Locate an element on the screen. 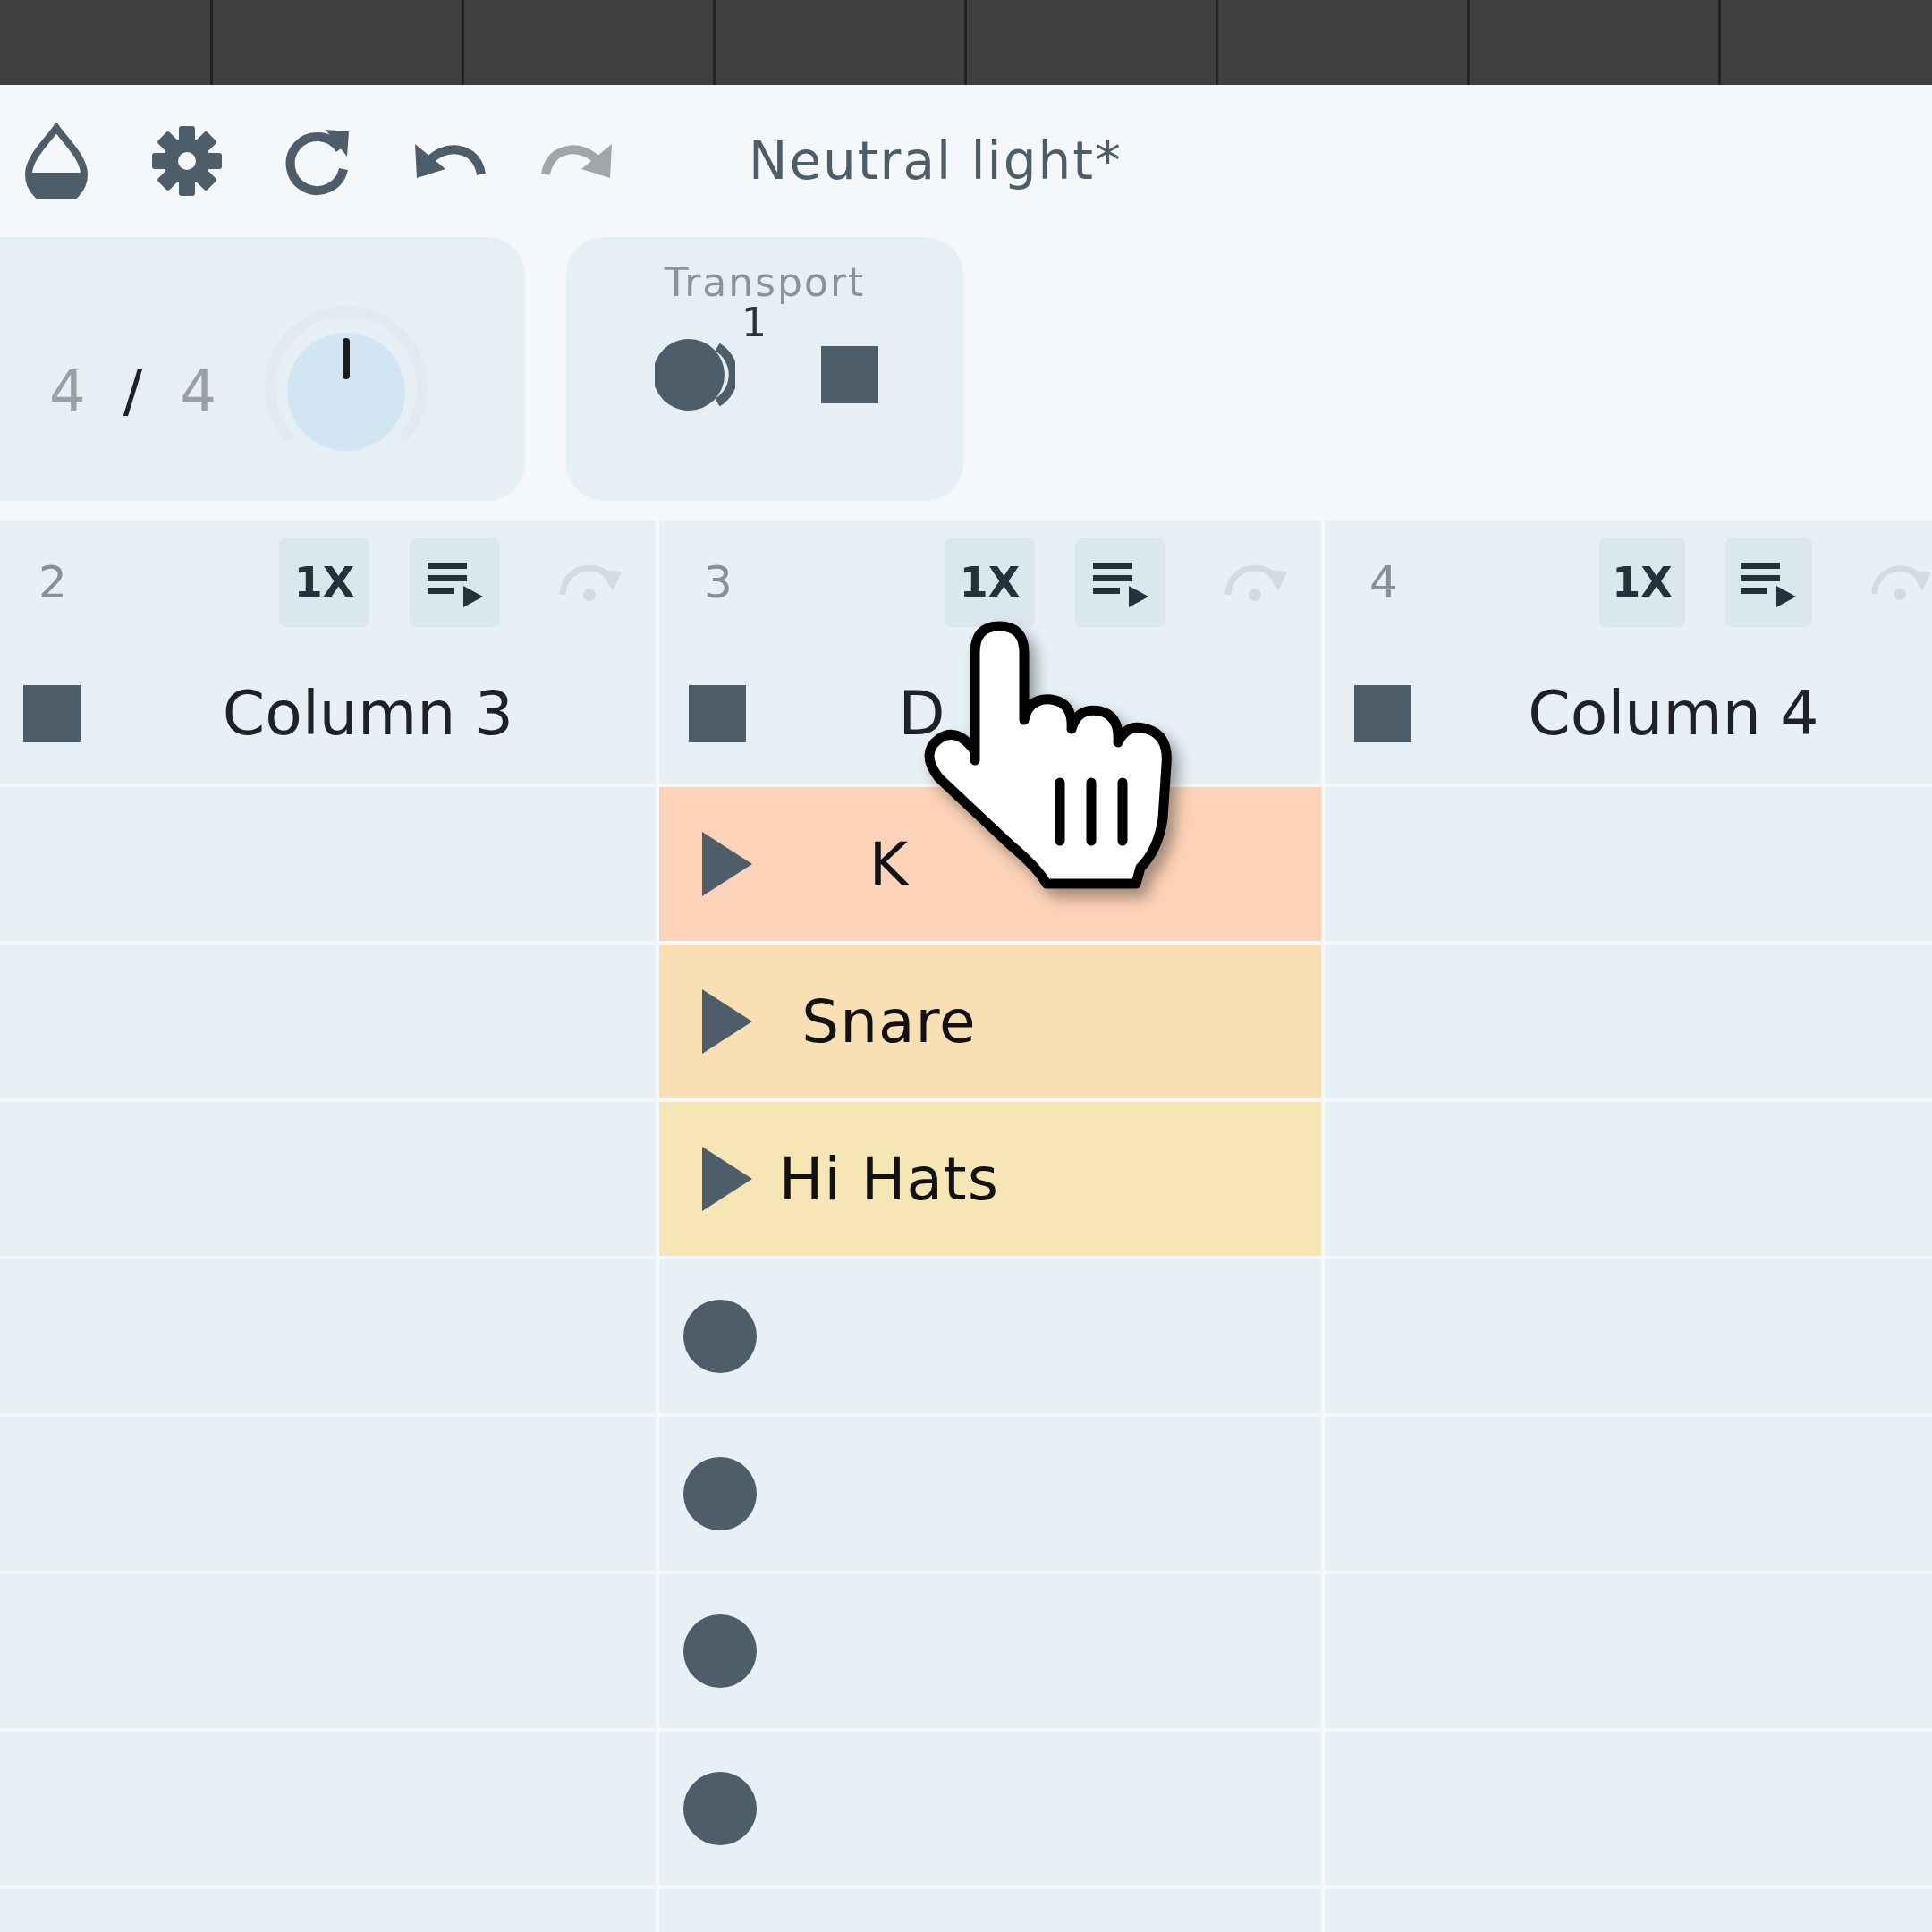 This screenshot has height=1932, width=1932. clip-slot: Hi Hats is located at coordinates (990, 1180).